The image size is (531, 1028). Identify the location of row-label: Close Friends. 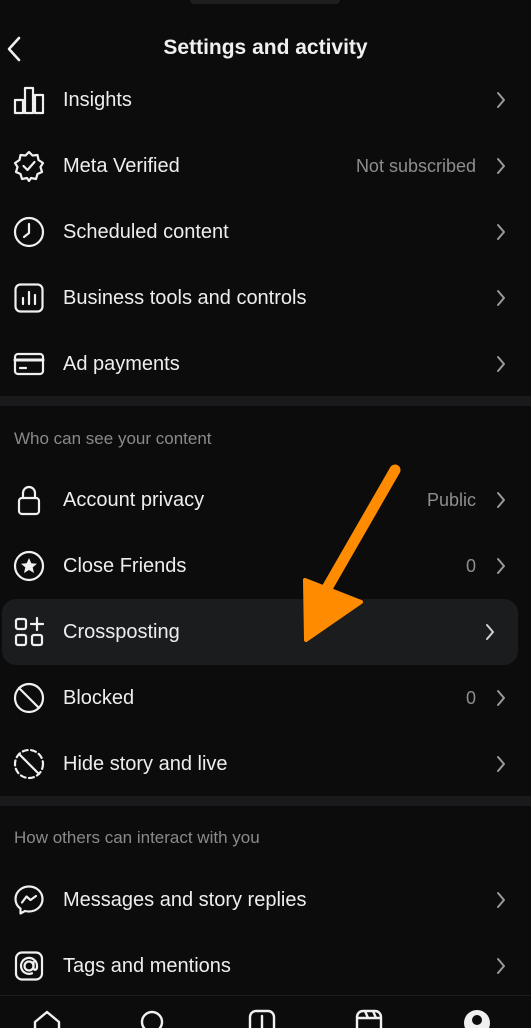
(125, 565).